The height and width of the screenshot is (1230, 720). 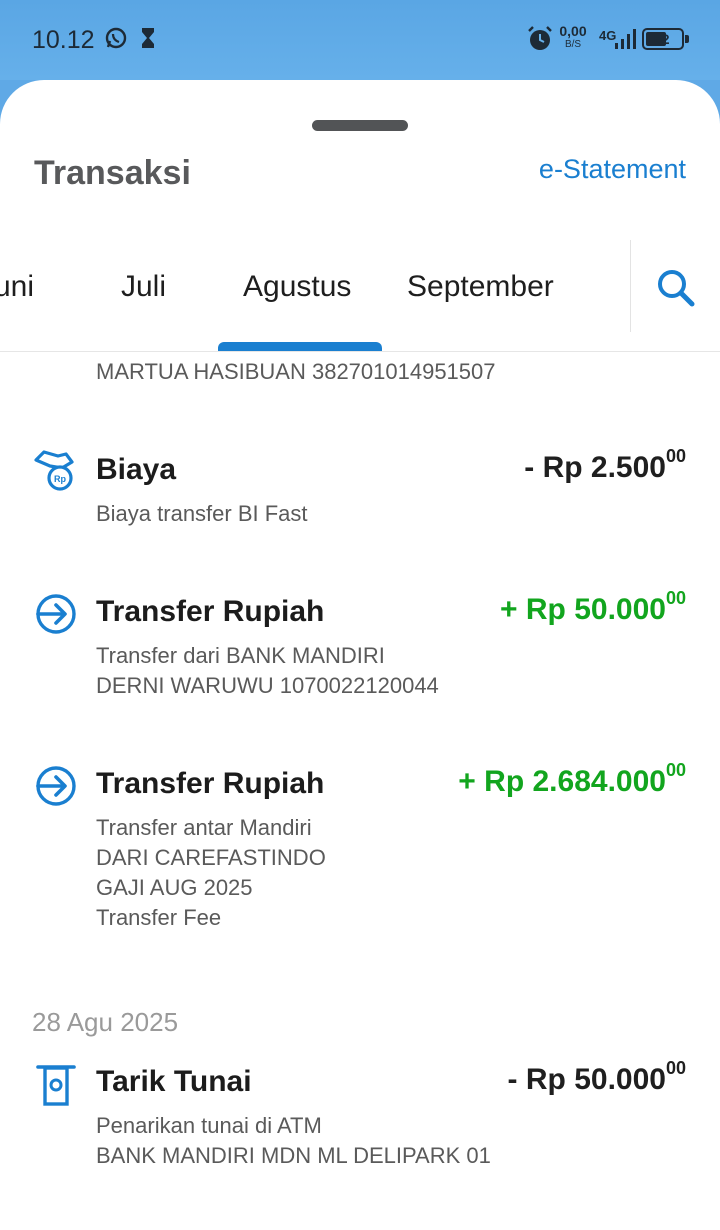 What do you see at coordinates (630, 286) in the screenshot?
I see `tabs-divider` at bounding box center [630, 286].